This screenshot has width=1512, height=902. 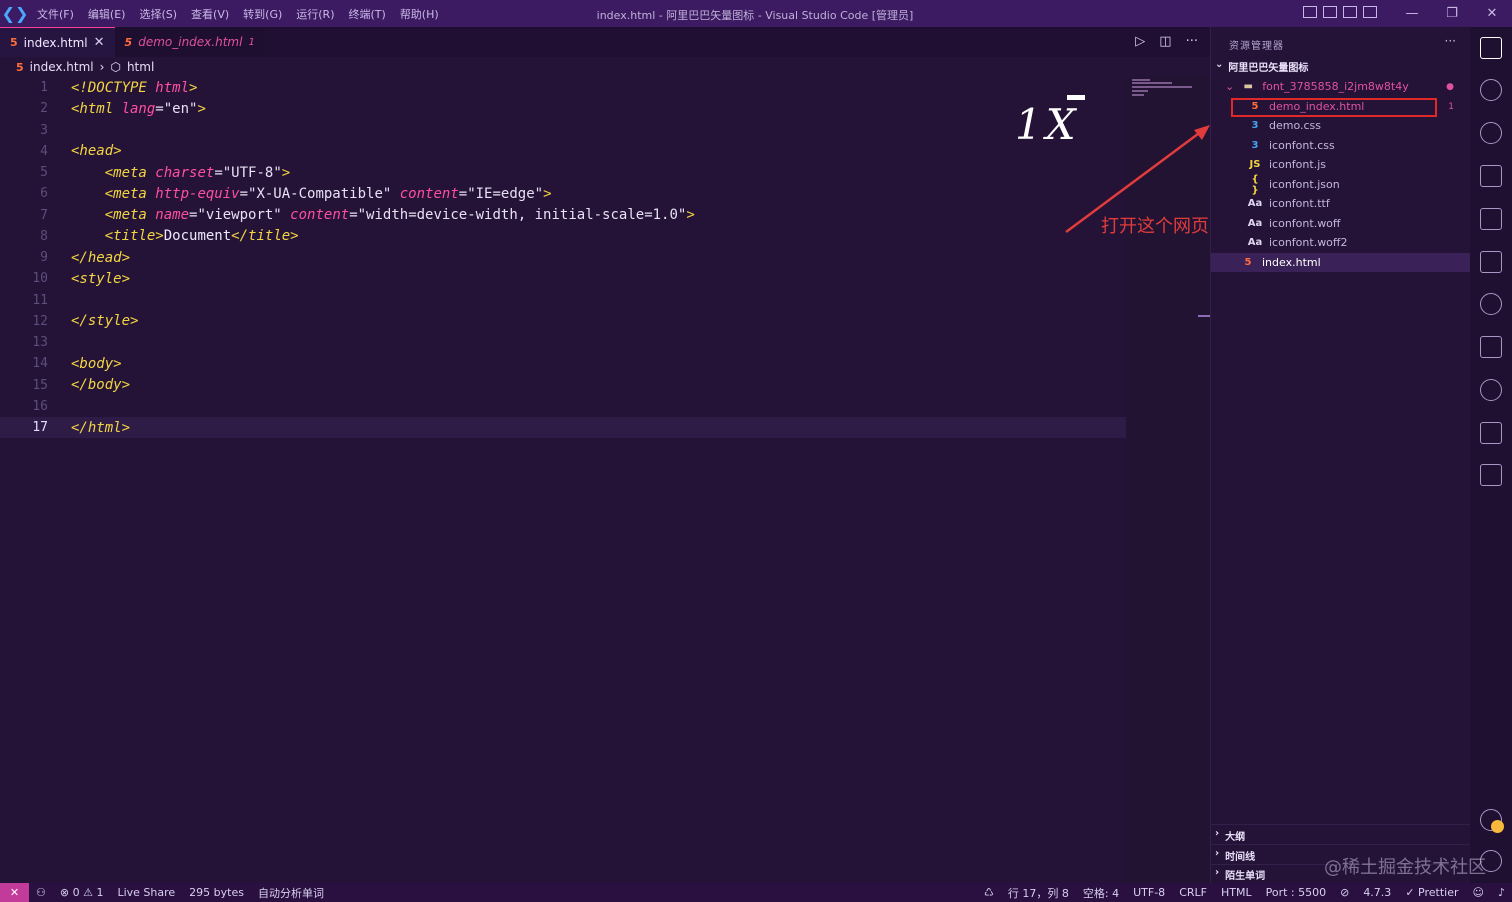 What do you see at coordinates (1310, 12) in the screenshot?
I see `toggle-sidebar-icon` at bounding box center [1310, 12].